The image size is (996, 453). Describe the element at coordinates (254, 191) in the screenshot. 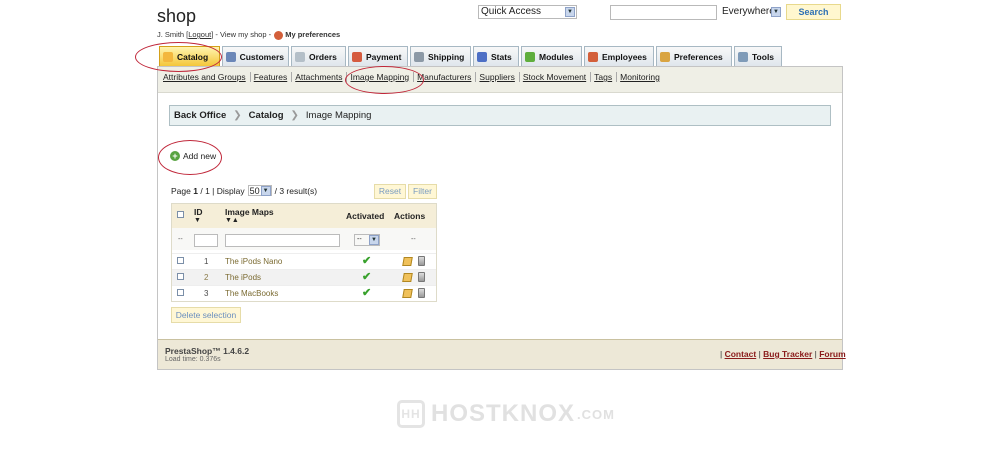

I see `per-page-value: 50` at that location.